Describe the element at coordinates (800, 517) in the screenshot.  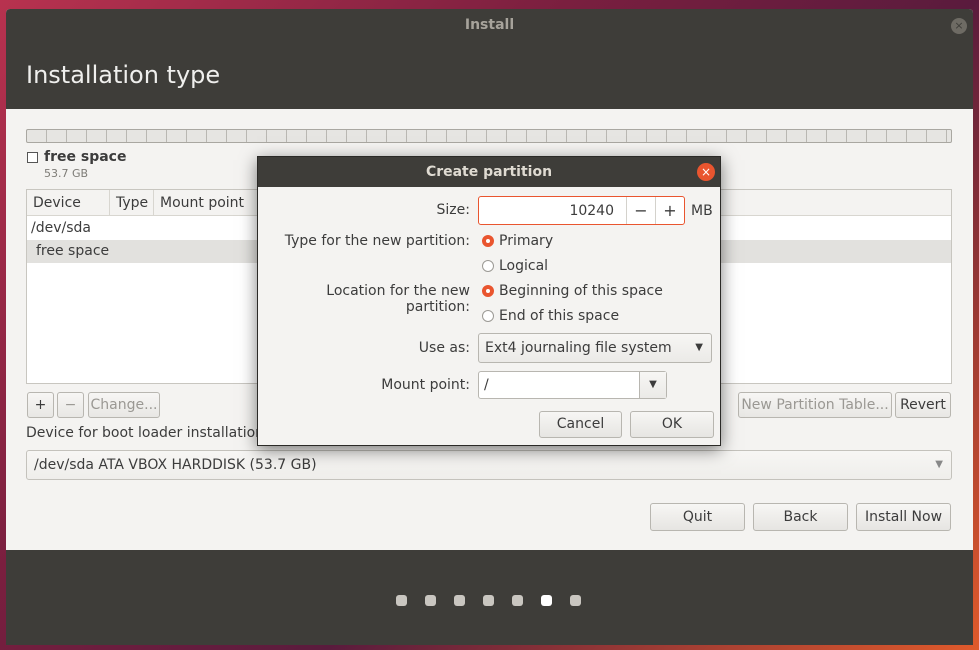
I see `back-button: Back` at that location.